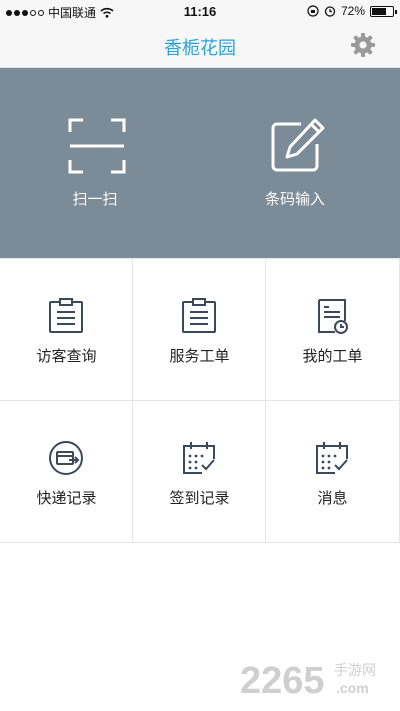 This screenshot has width=400, height=711. I want to click on scan-frame-icon, so click(97, 146).